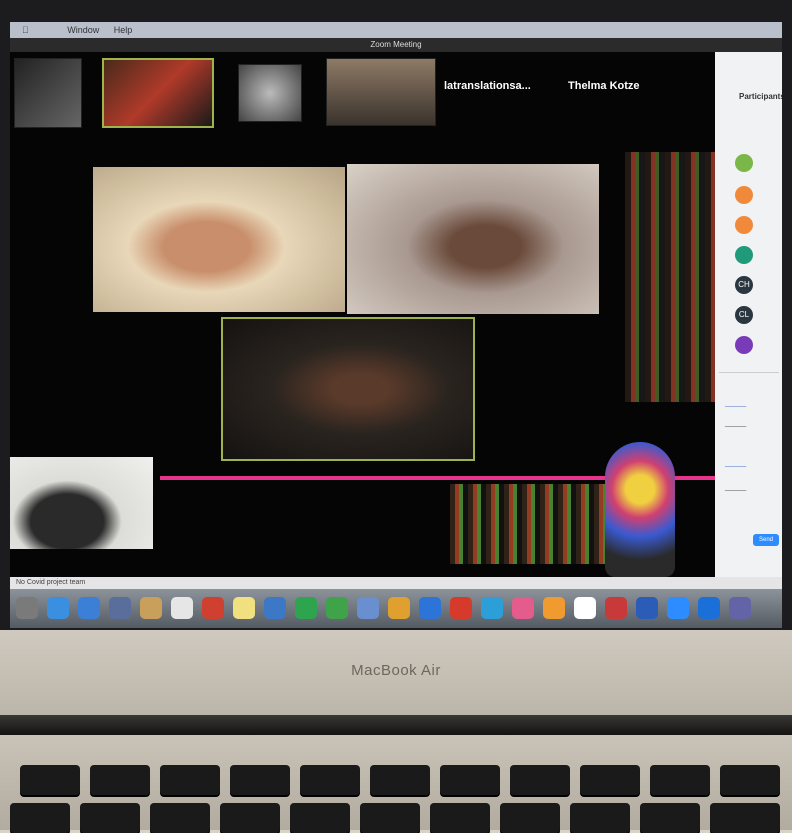 The height and width of the screenshot is (833, 792). What do you see at coordinates (396, 670) in the screenshot?
I see `laptop-brand-label: MacBook Air` at bounding box center [396, 670].